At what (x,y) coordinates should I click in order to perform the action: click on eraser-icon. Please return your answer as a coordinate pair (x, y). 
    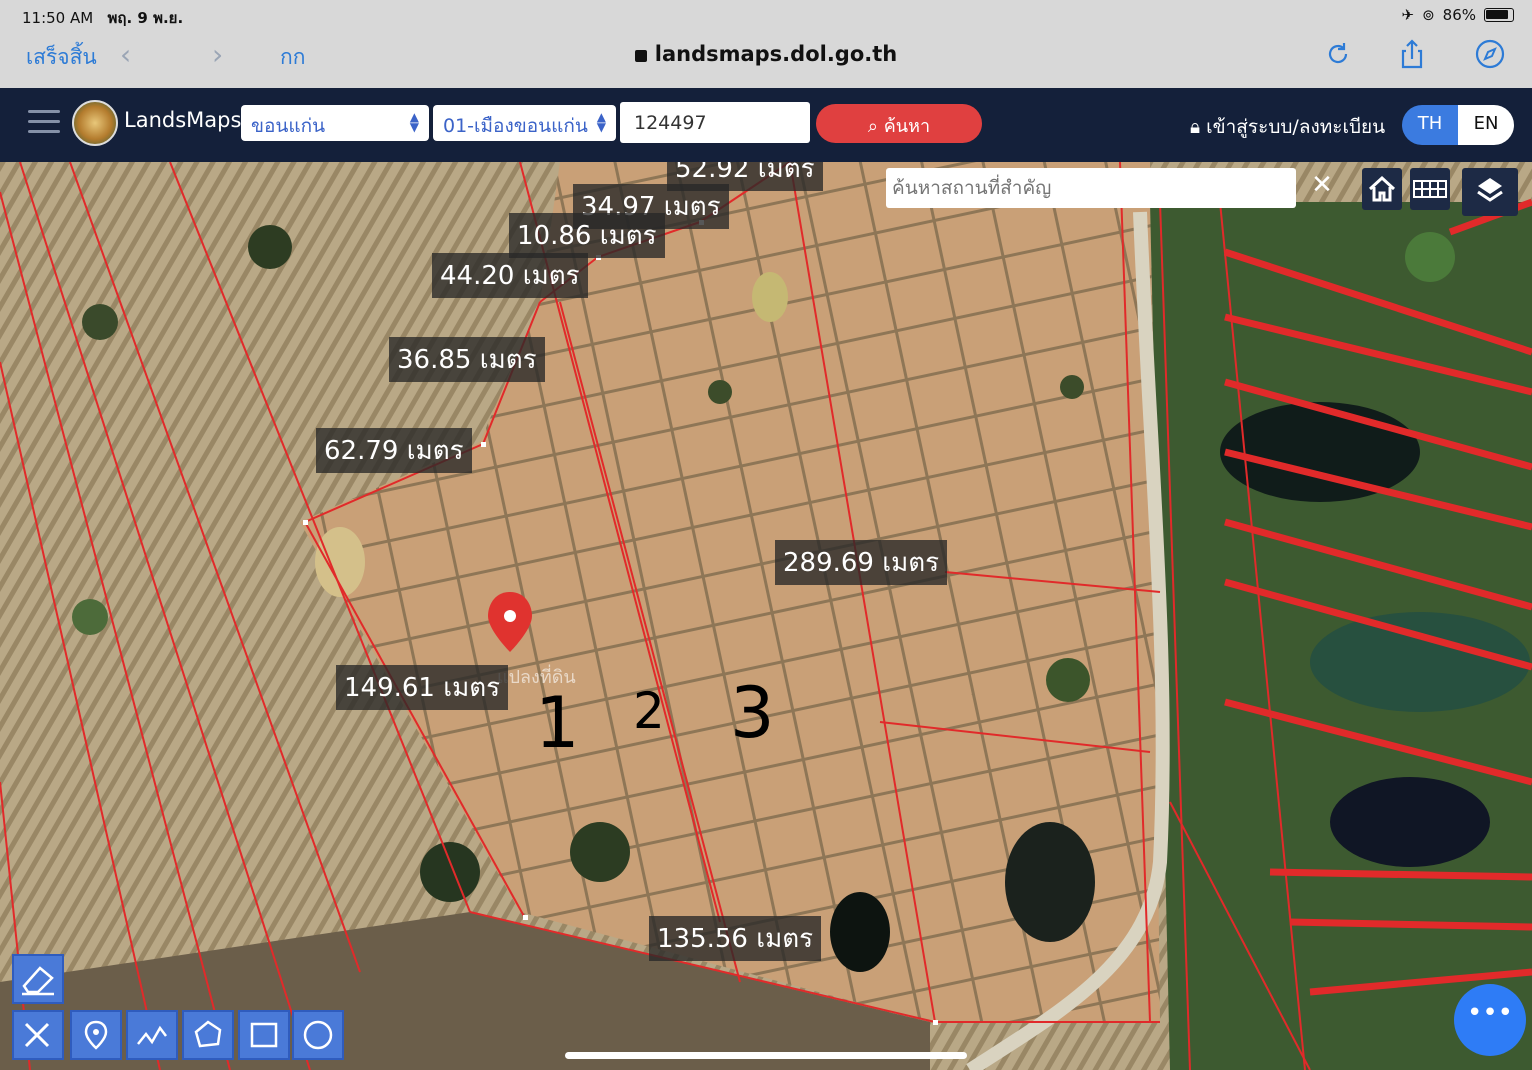
    Looking at the image, I should click on (38, 981).